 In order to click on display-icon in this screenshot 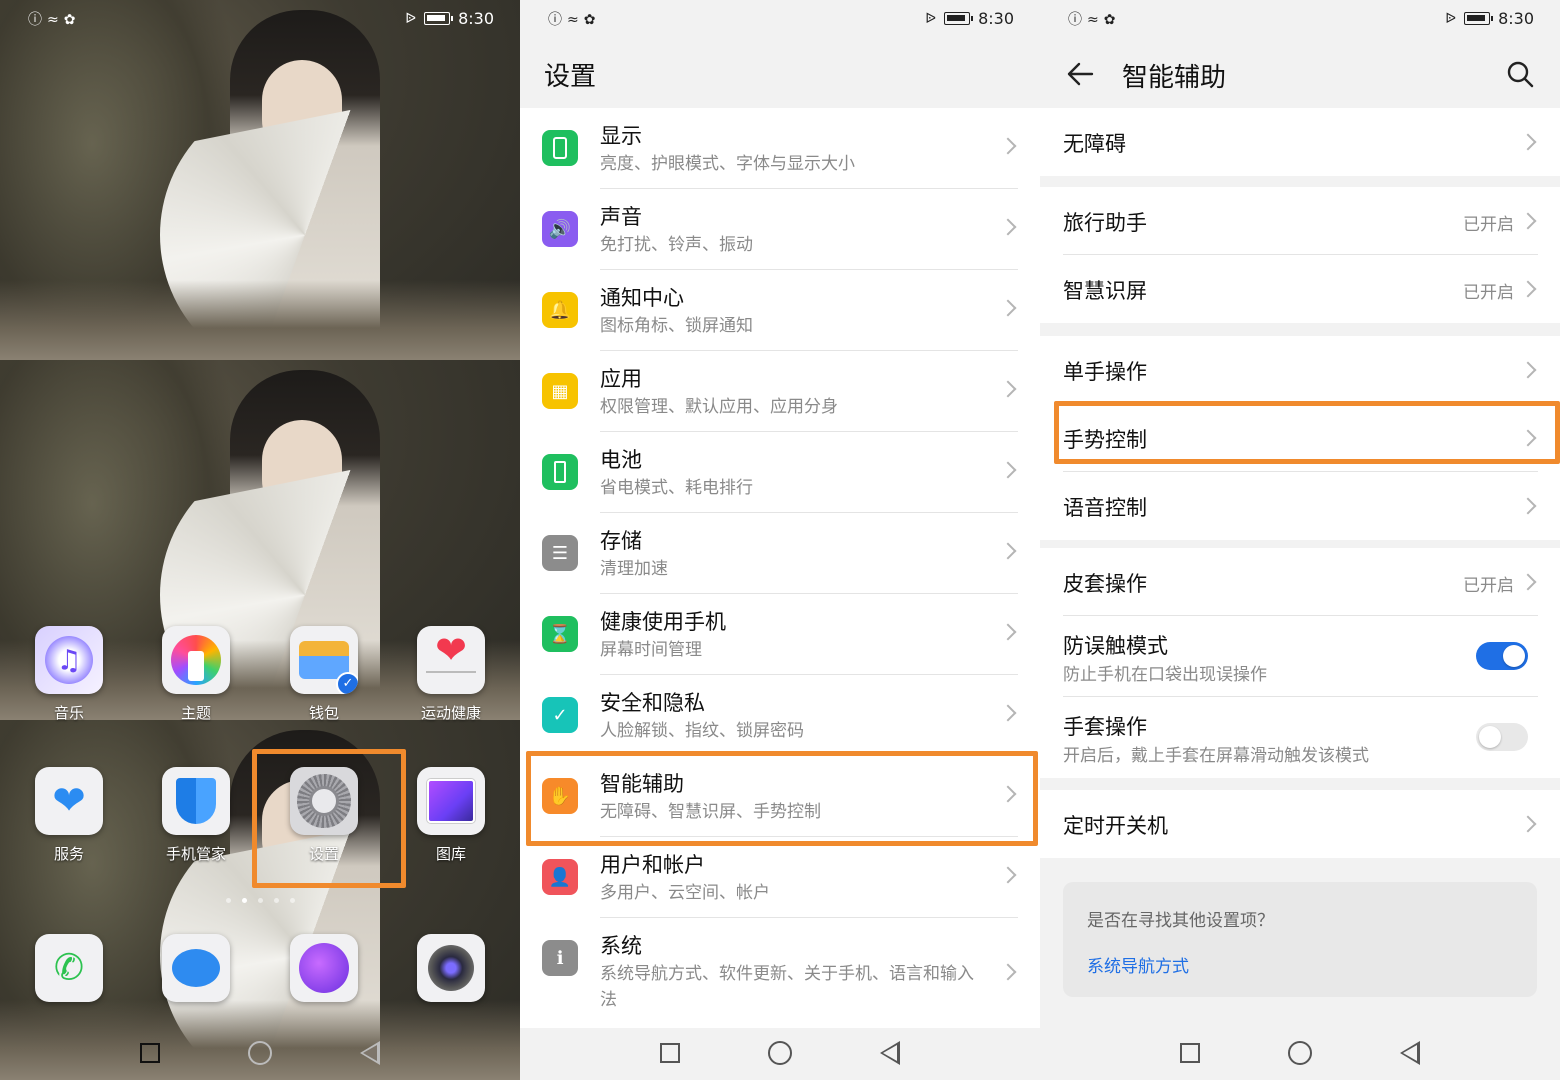, I will do `click(560, 148)`.